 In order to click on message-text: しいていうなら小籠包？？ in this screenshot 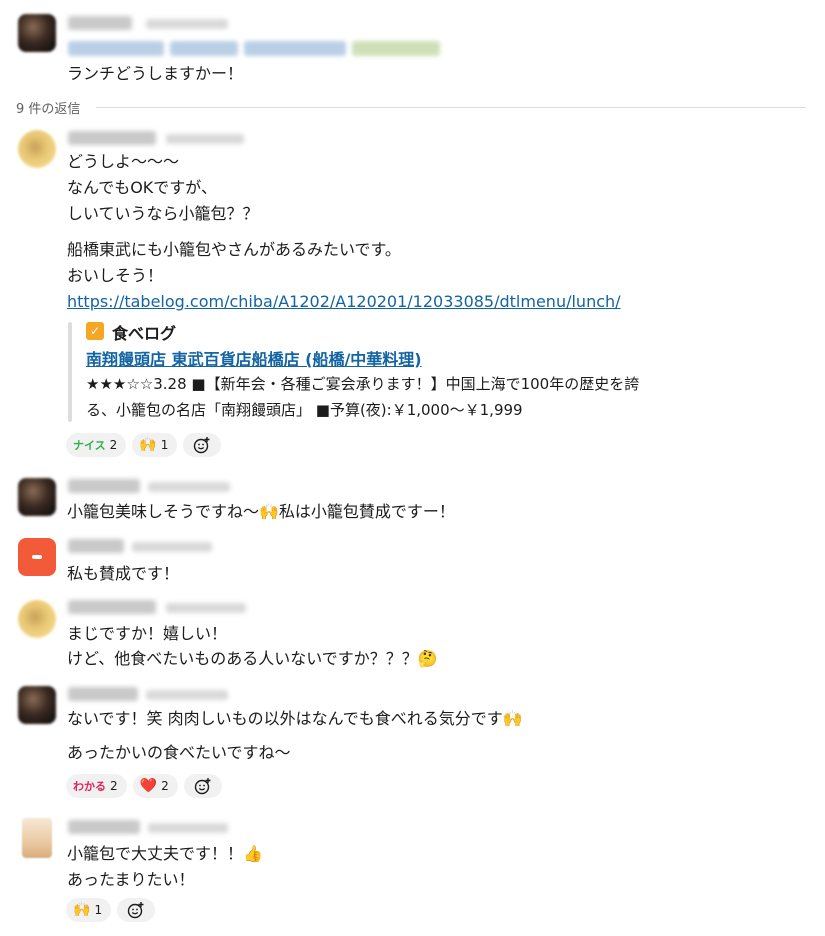, I will do `click(163, 213)`.